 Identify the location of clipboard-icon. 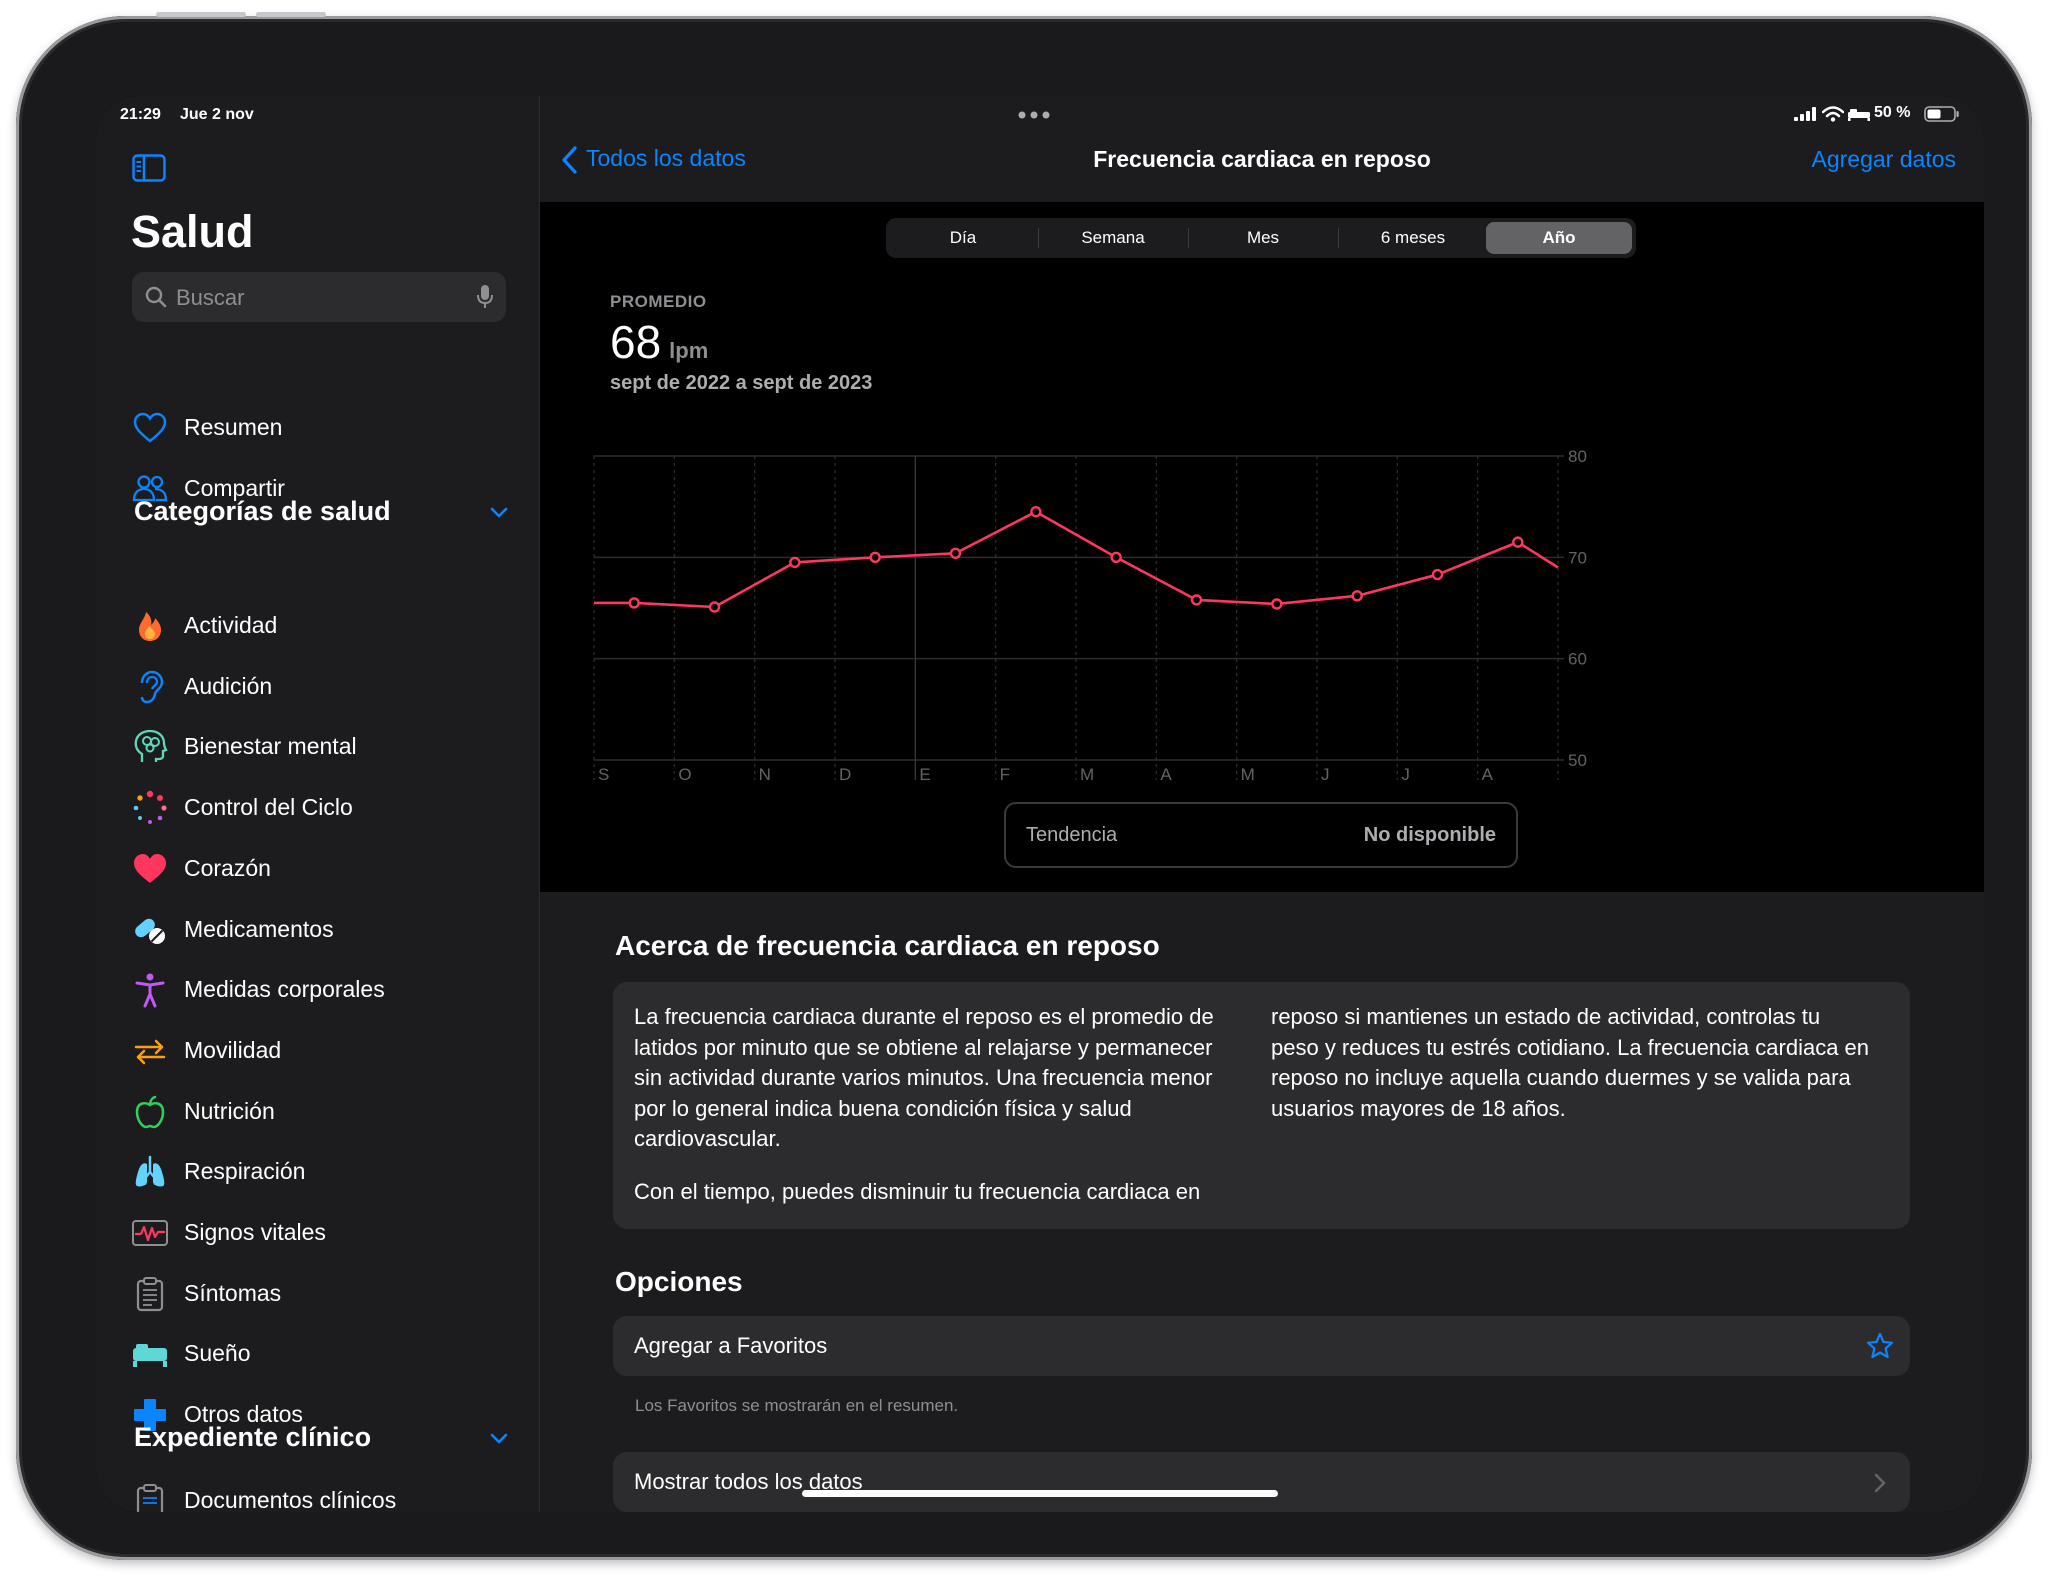
(150, 1294).